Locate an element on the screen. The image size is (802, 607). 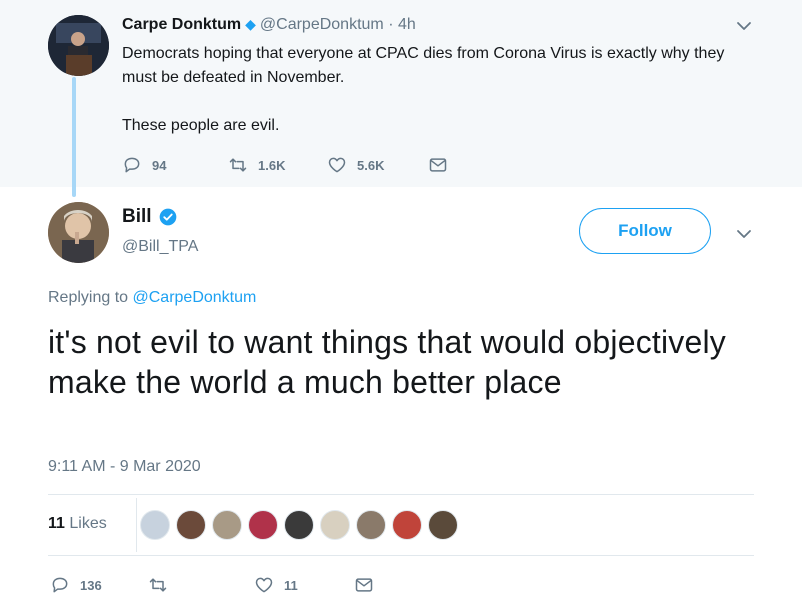
parent-actions: 94 1.6K 5.6K is located at coordinates (322, 165).